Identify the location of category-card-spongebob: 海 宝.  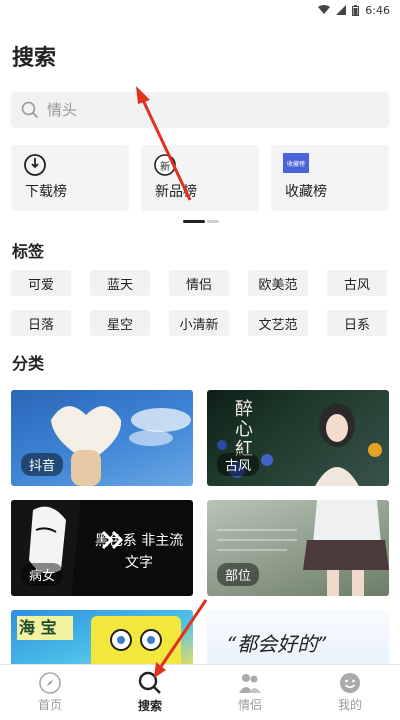
(102, 640).